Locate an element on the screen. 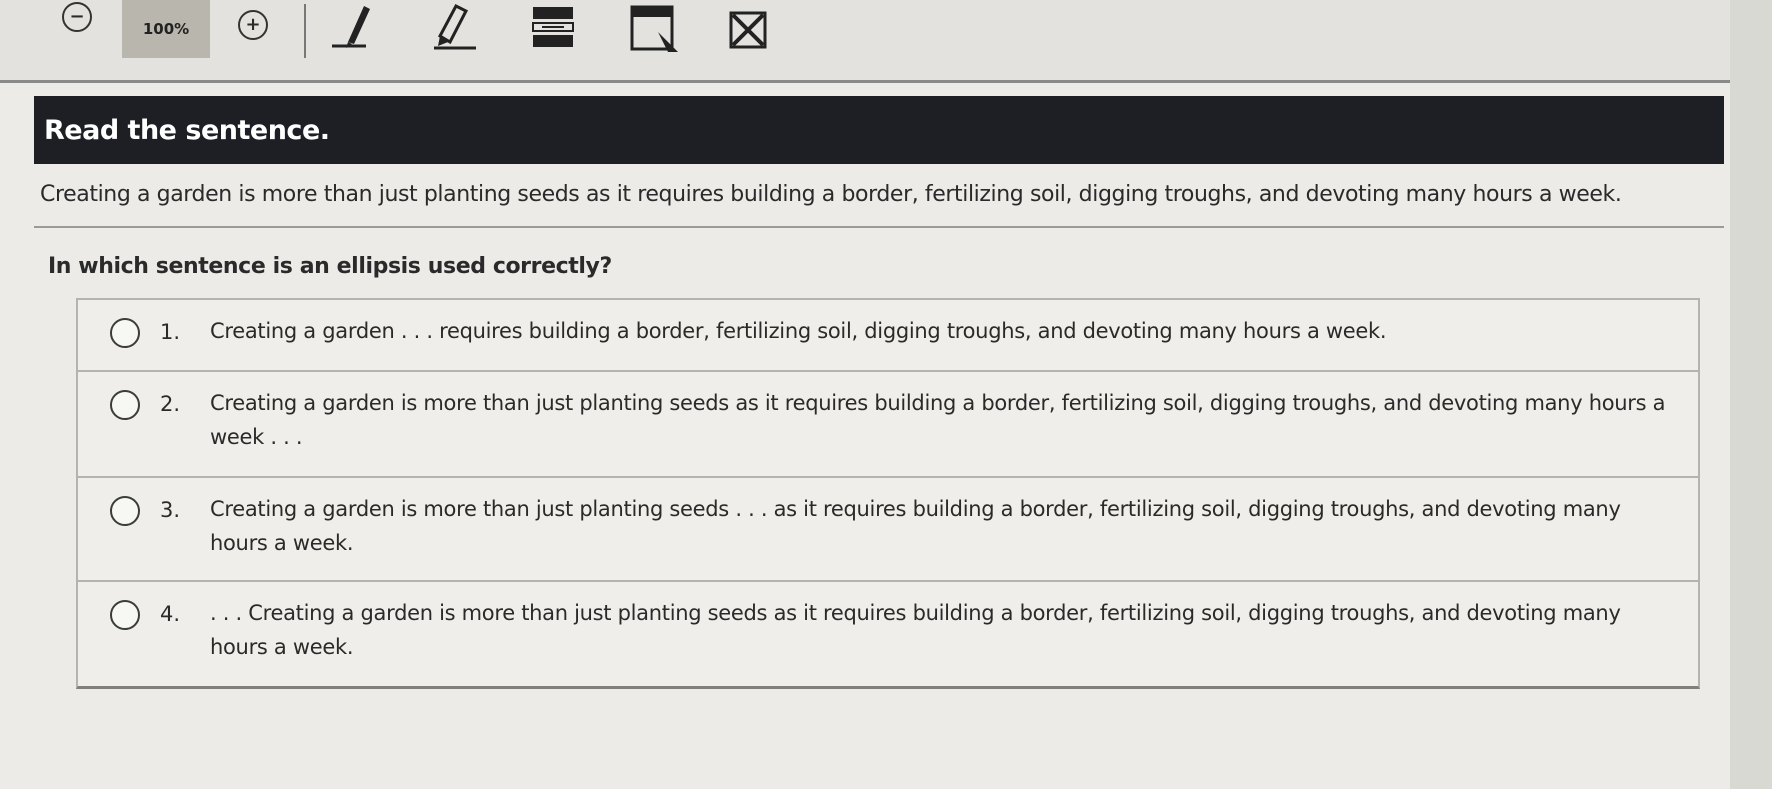 The image size is (1772, 789). prompt-bar: Read the sentence. is located at coordinates (879, 130).